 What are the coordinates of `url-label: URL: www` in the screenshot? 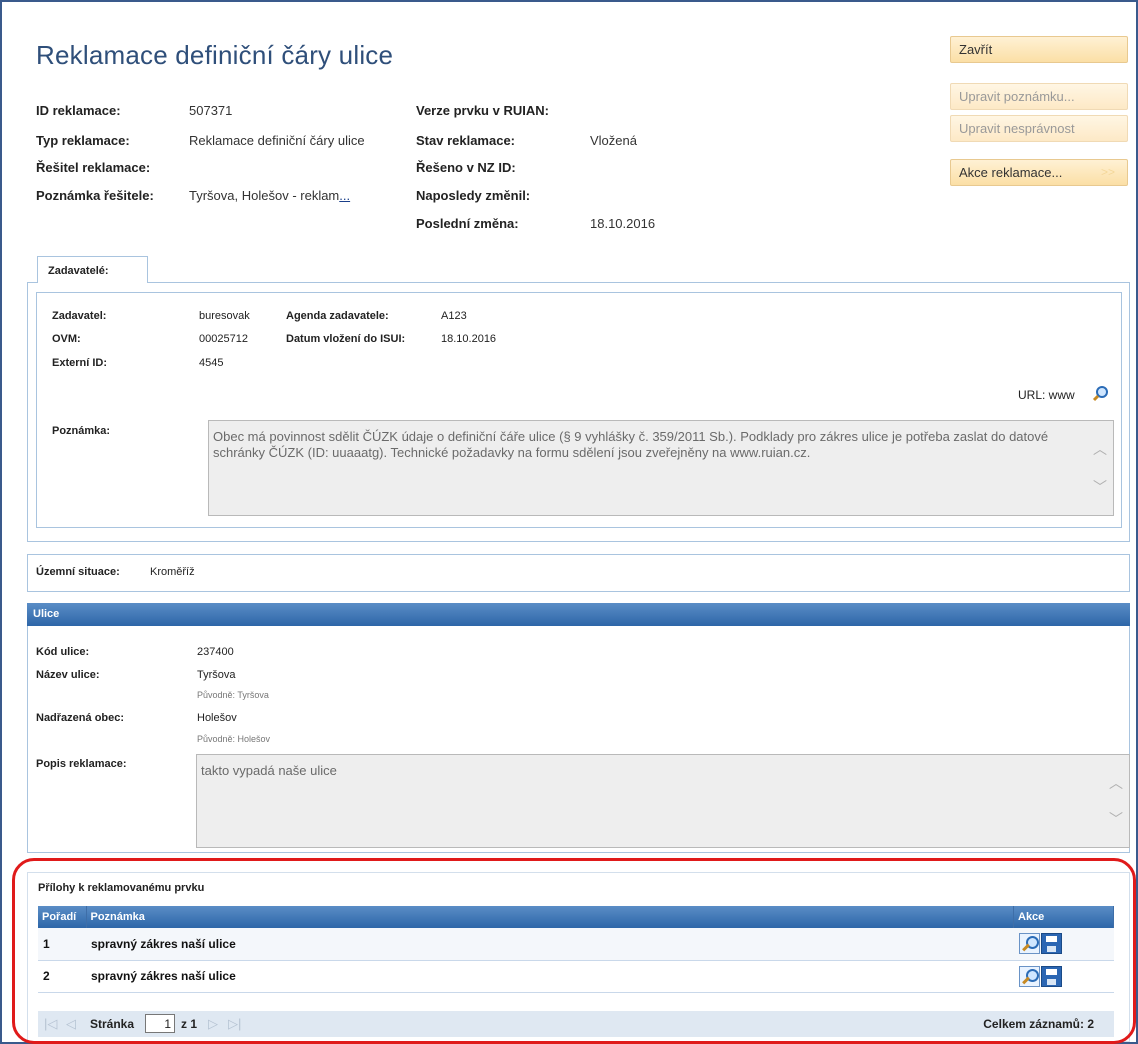 It's located at (1046, 395).